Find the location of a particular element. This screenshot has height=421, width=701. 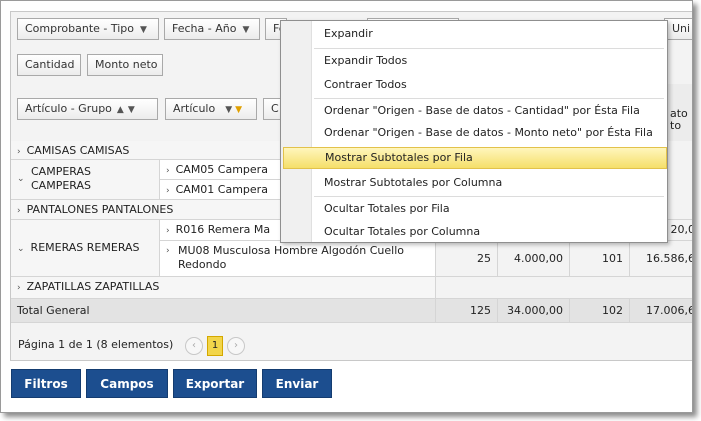

filter-field-unidad: Uni is located at coordinates (678, 29).